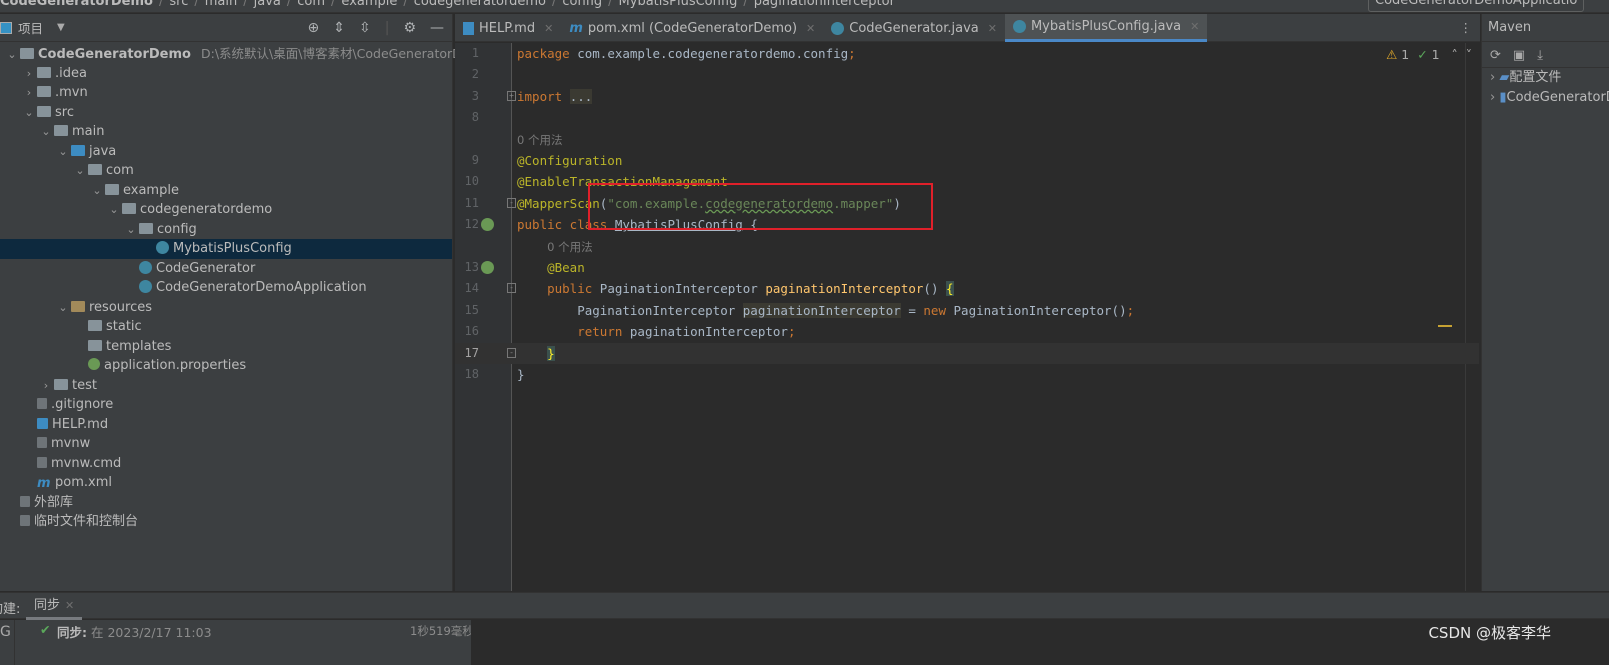  Describe the element at coordinates (437, 28) in the screenshot. I see `hide-icon: —` at that location.